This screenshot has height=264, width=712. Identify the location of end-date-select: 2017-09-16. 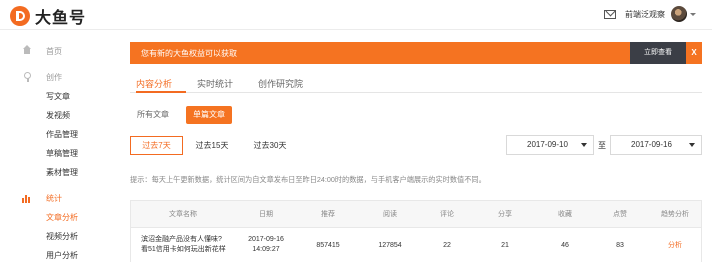
(656, 145).